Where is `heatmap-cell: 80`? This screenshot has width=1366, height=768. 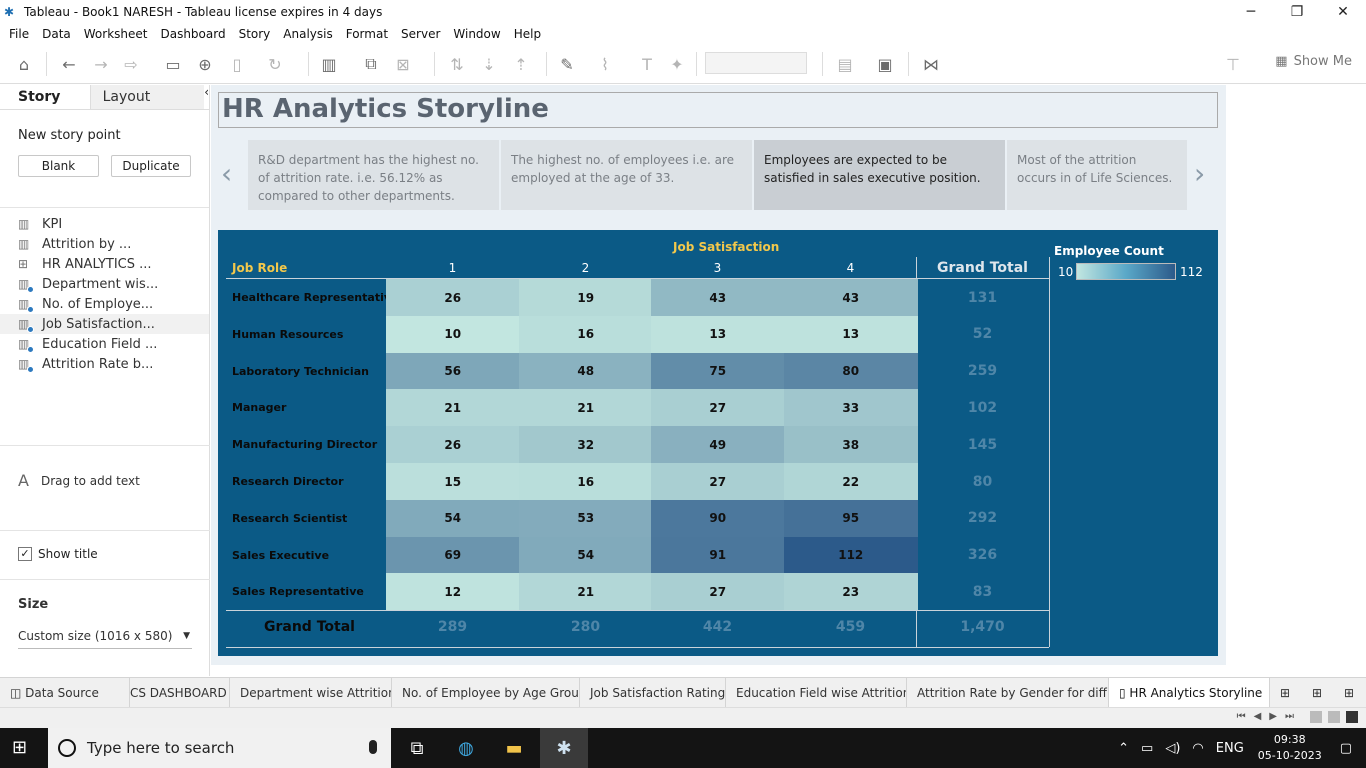 heatmap-cell: 80 is located at coordinates (851, 371).